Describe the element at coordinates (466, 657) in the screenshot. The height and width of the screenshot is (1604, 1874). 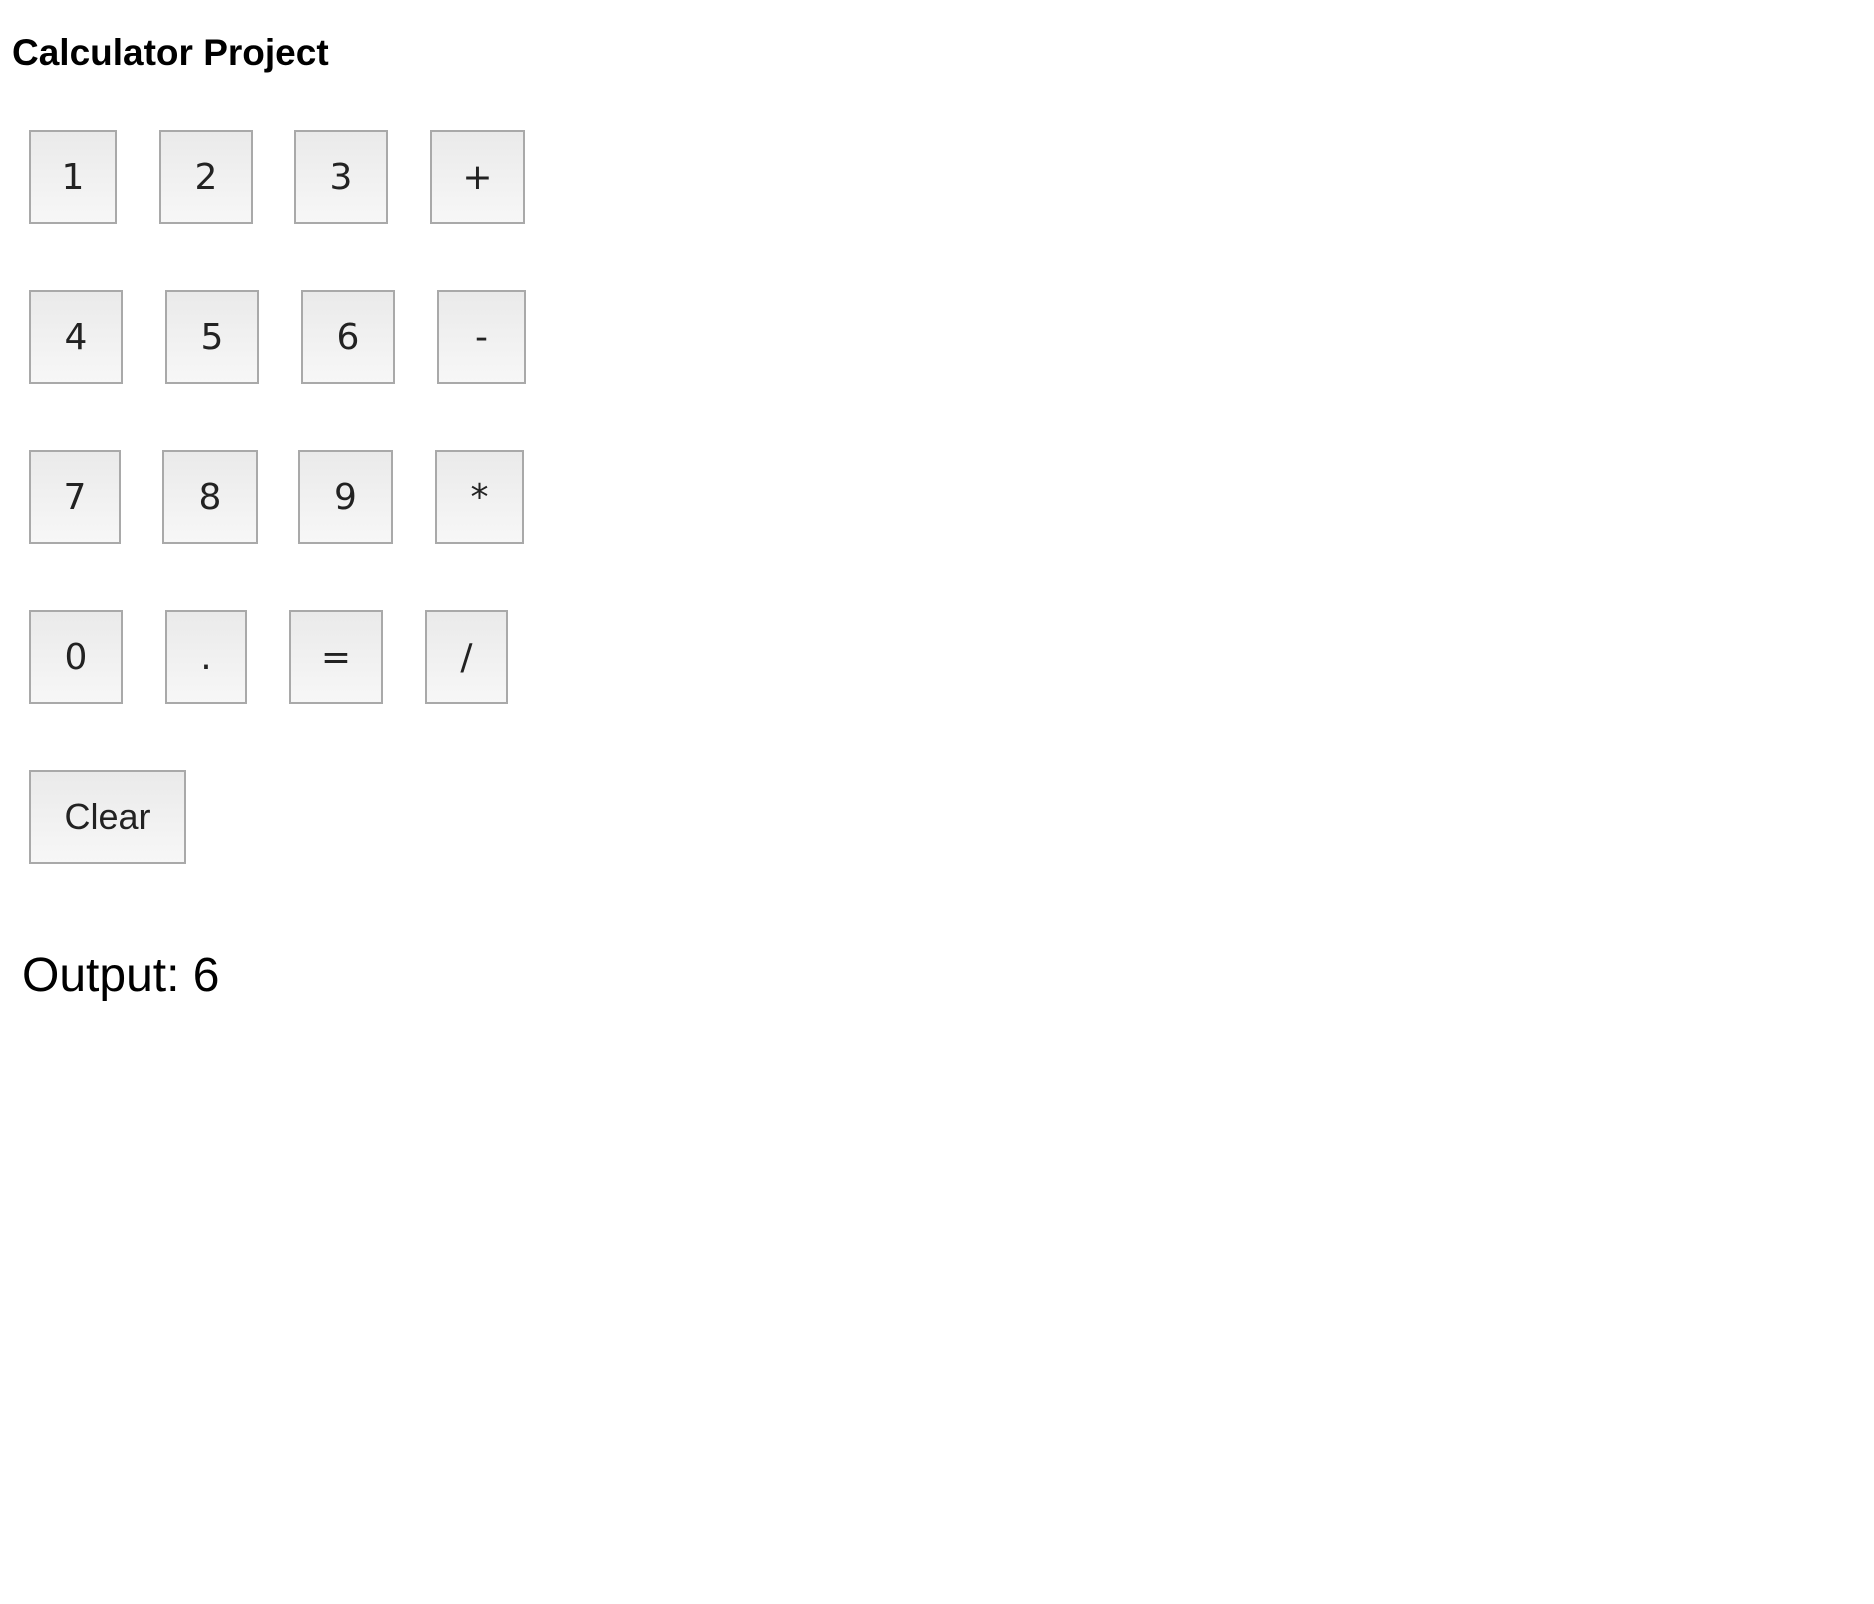
I see `key-divide-button: /` at that location.